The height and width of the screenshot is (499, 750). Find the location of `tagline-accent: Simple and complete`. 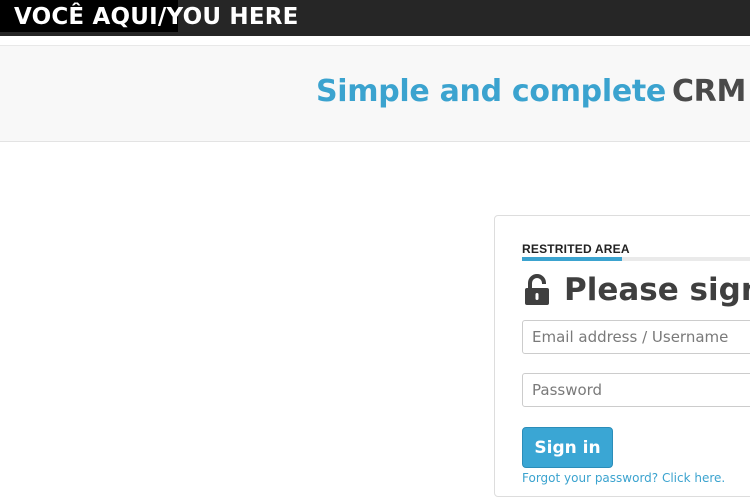

tagline-accent: Simple and complete is located at coordinates (491, 91).